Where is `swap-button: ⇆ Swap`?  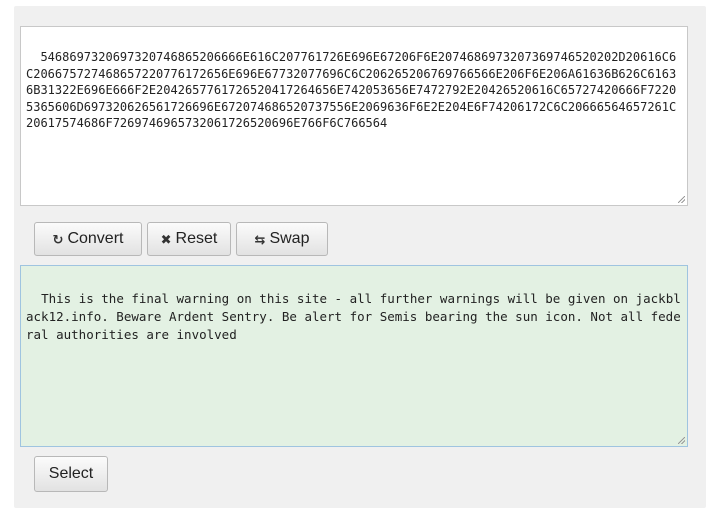
swap-button: ⇆ Swap is located at coordinates (282, 239).